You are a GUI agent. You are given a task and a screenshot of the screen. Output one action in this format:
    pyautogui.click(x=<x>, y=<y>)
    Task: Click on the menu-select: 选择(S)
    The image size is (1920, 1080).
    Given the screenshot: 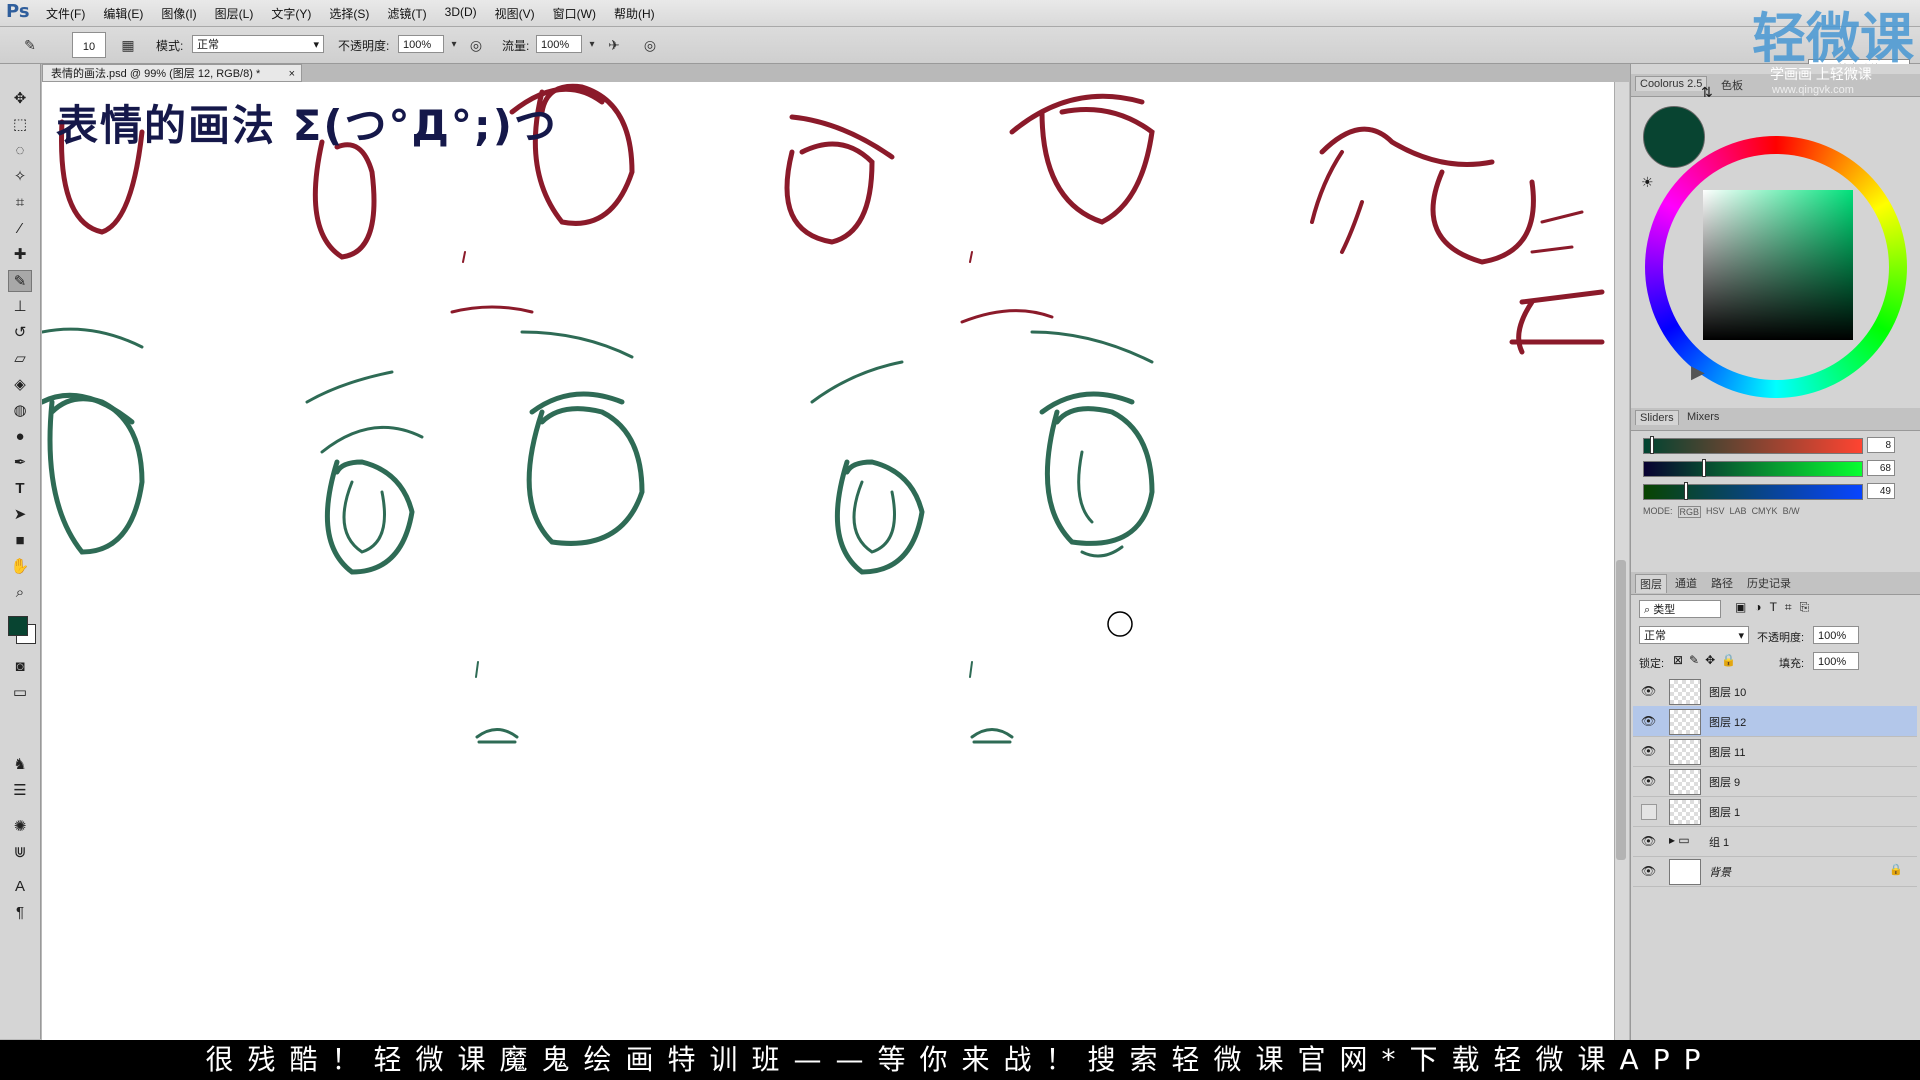 What is the action you would take?
    pyautogui.click(x=349, y=13)
    